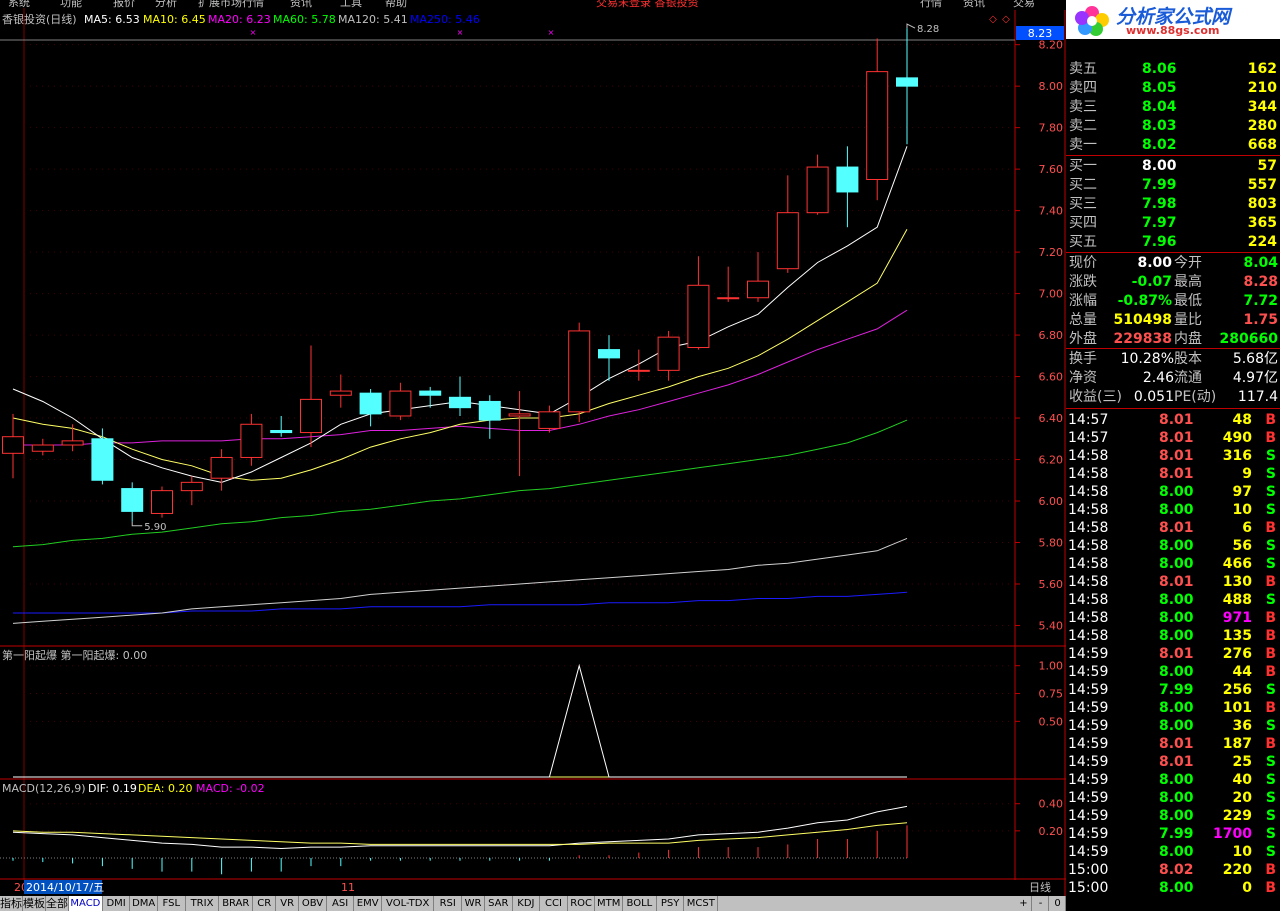 This screenshot has width=1280, height=911. I want to click on stats-row: 涨幅 -0.87% 最低 7.72, so click(1173, 301).